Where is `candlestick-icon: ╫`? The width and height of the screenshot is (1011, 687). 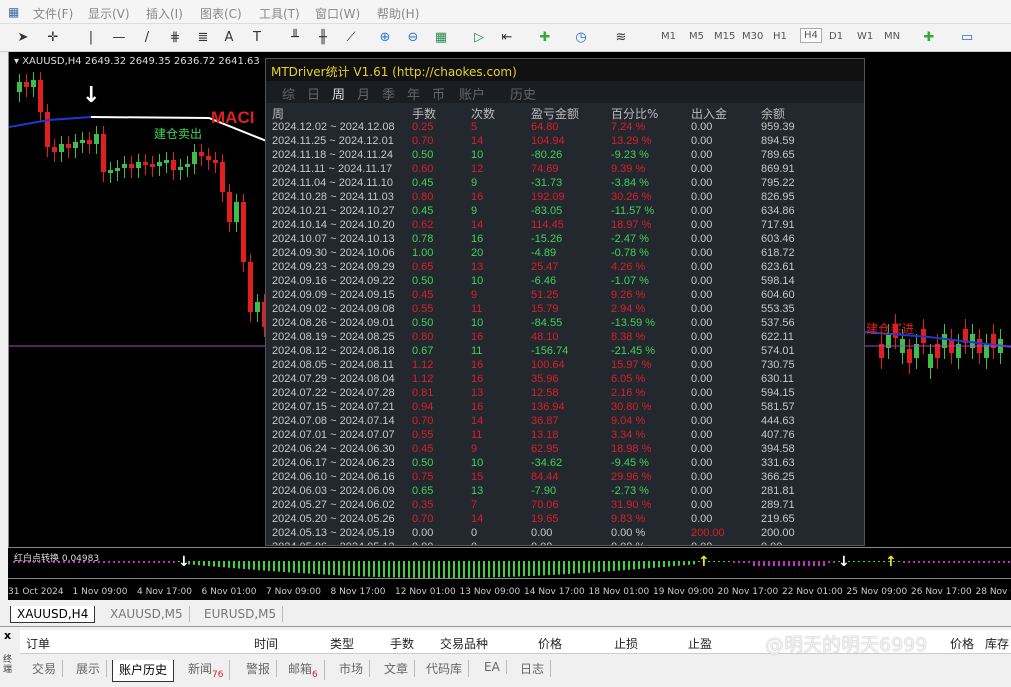
candlestick-icon: ╫ is located at coordinates (323, 38).